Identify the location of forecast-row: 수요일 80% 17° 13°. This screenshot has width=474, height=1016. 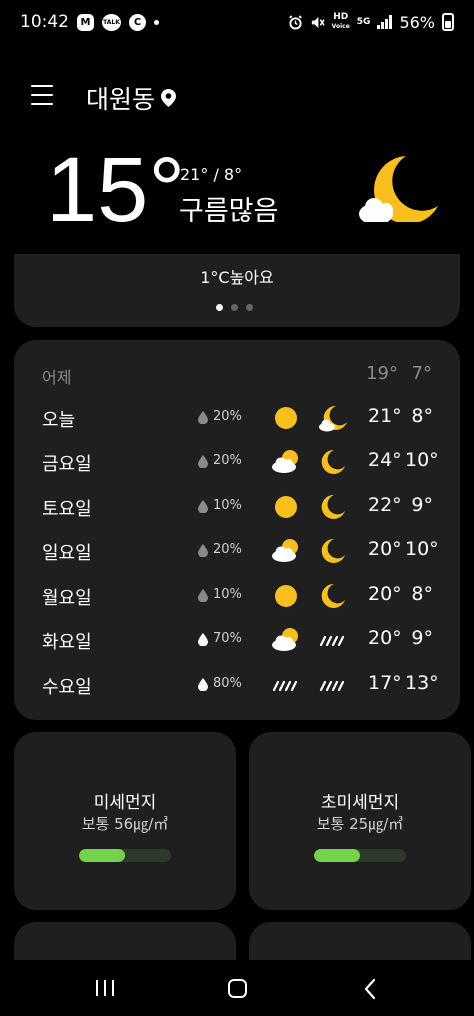
(237, 685).